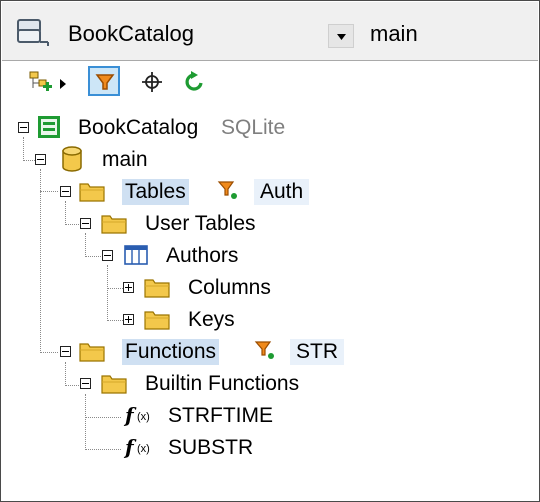 This screenshot has width=540, height=502. Describe the element at coordinates (136, 257) in the screenshot. I see `table-icon` at that location.